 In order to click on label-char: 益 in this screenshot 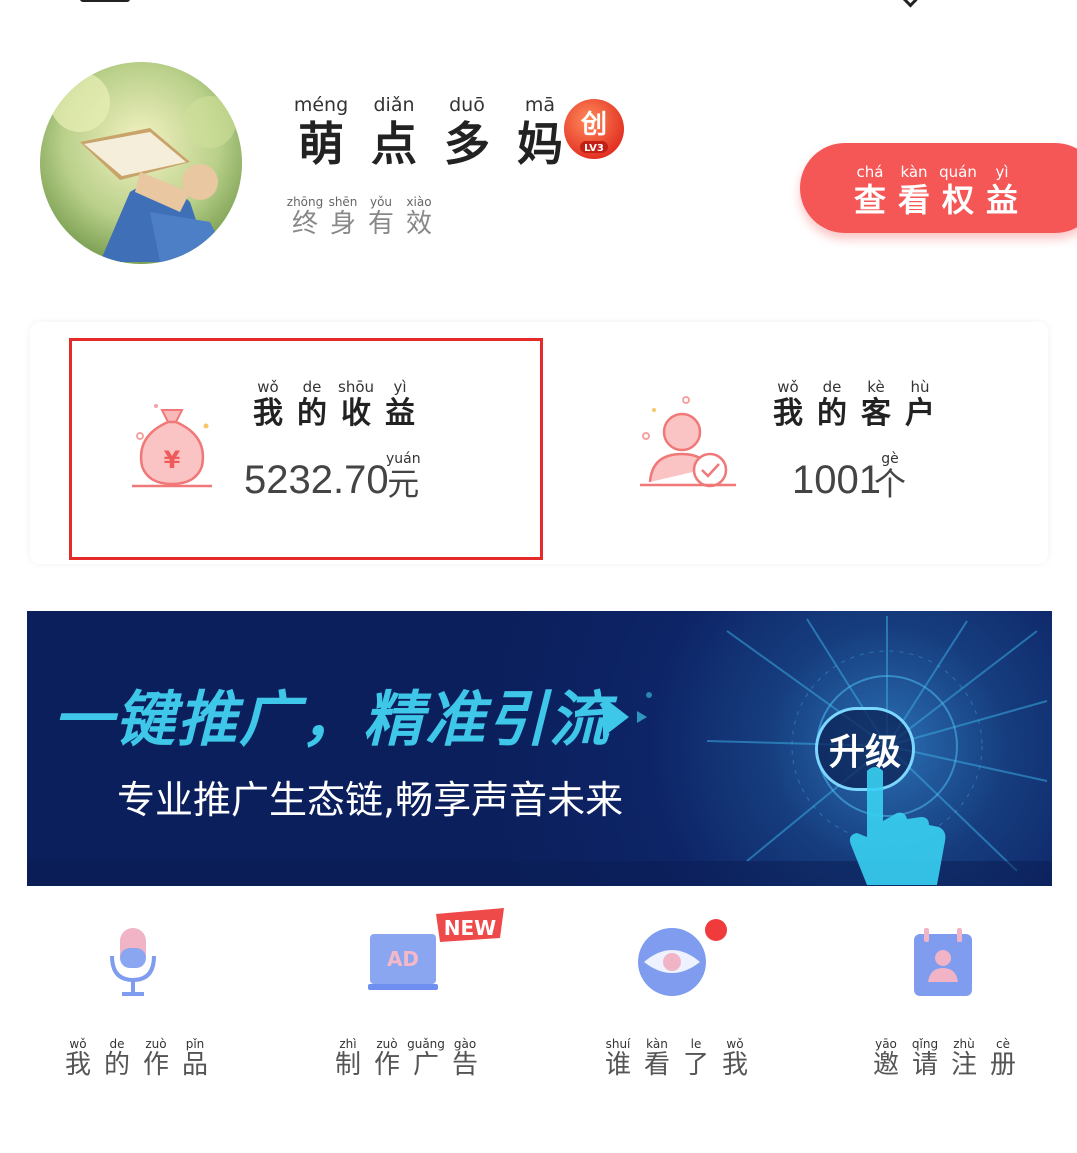, I will do `click(400, 413)`.